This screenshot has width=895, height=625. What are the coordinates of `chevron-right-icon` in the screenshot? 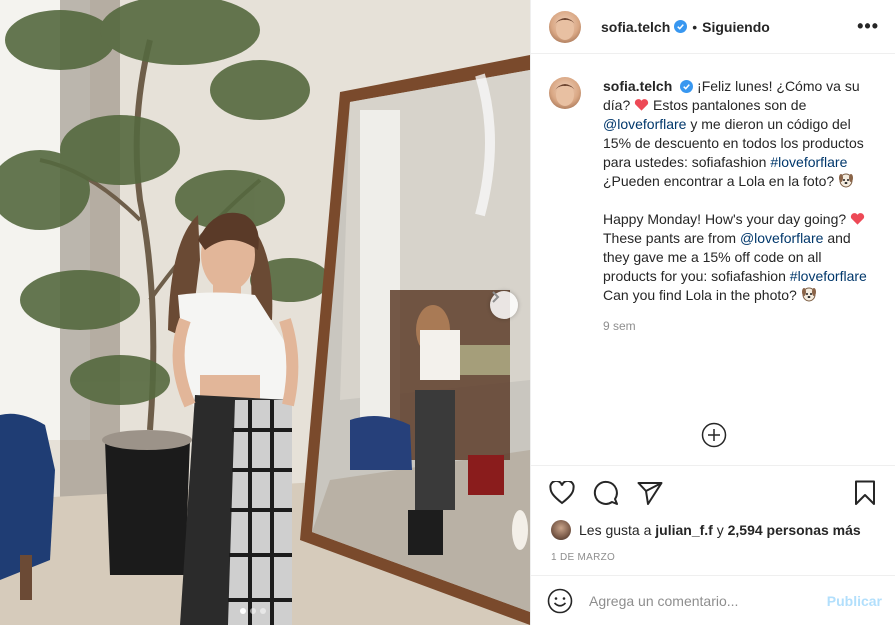 It's located at (496, 297).